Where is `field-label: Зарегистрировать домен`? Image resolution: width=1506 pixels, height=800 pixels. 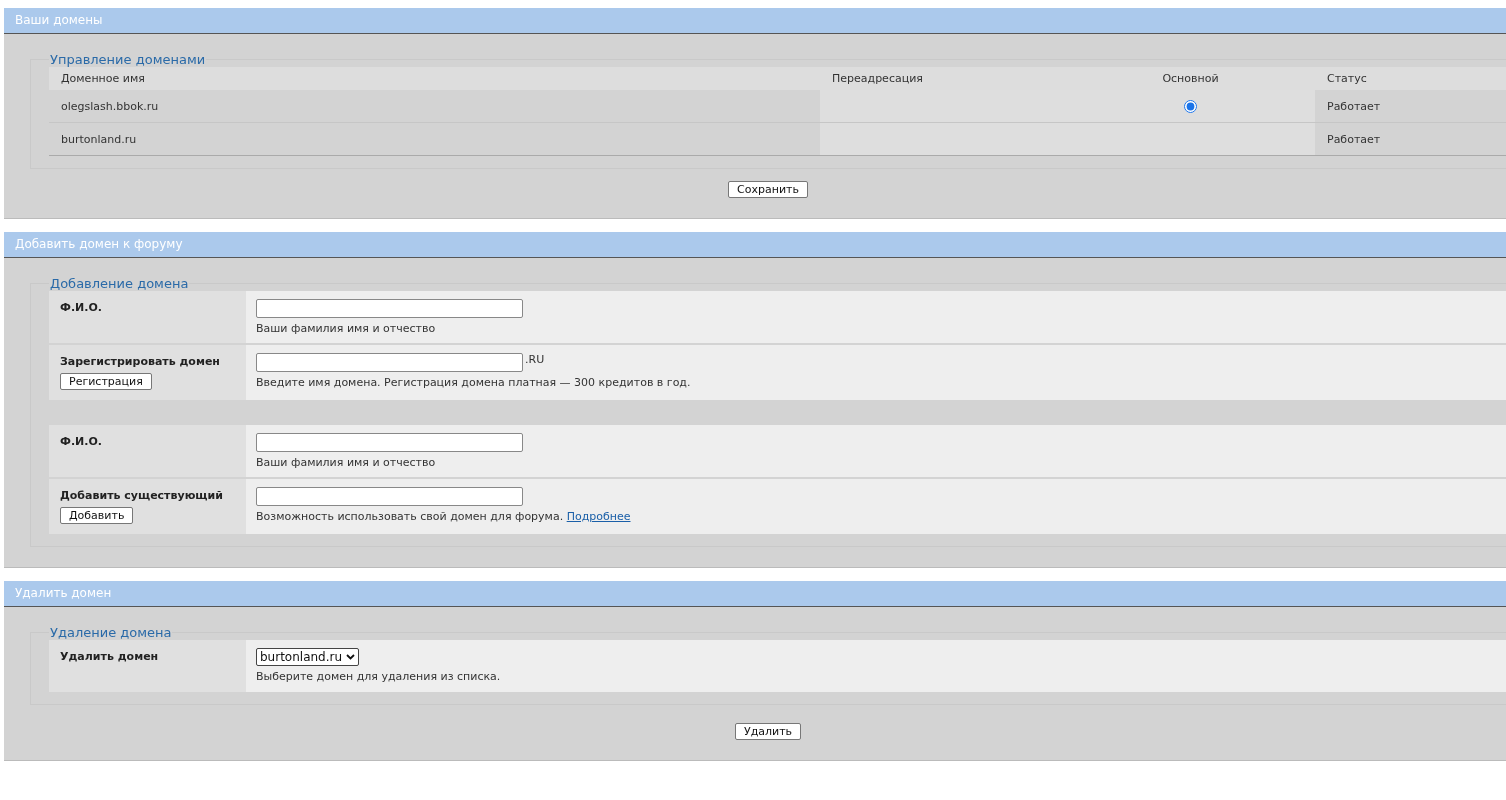 field-label: Зарегистрировать домен is located at coordinates (140, 361).